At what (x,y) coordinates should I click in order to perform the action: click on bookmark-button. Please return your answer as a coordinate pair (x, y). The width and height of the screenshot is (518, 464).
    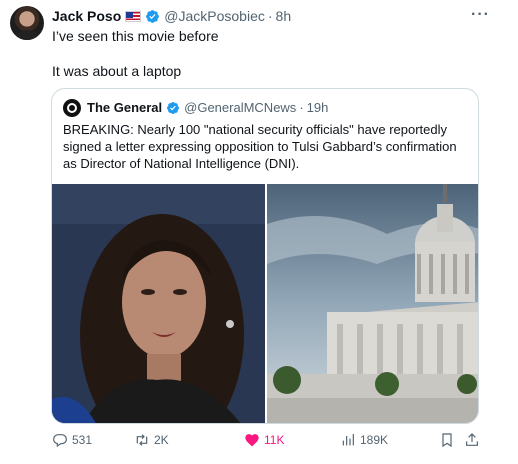
    Looking at the image, I should click on (449, 440).